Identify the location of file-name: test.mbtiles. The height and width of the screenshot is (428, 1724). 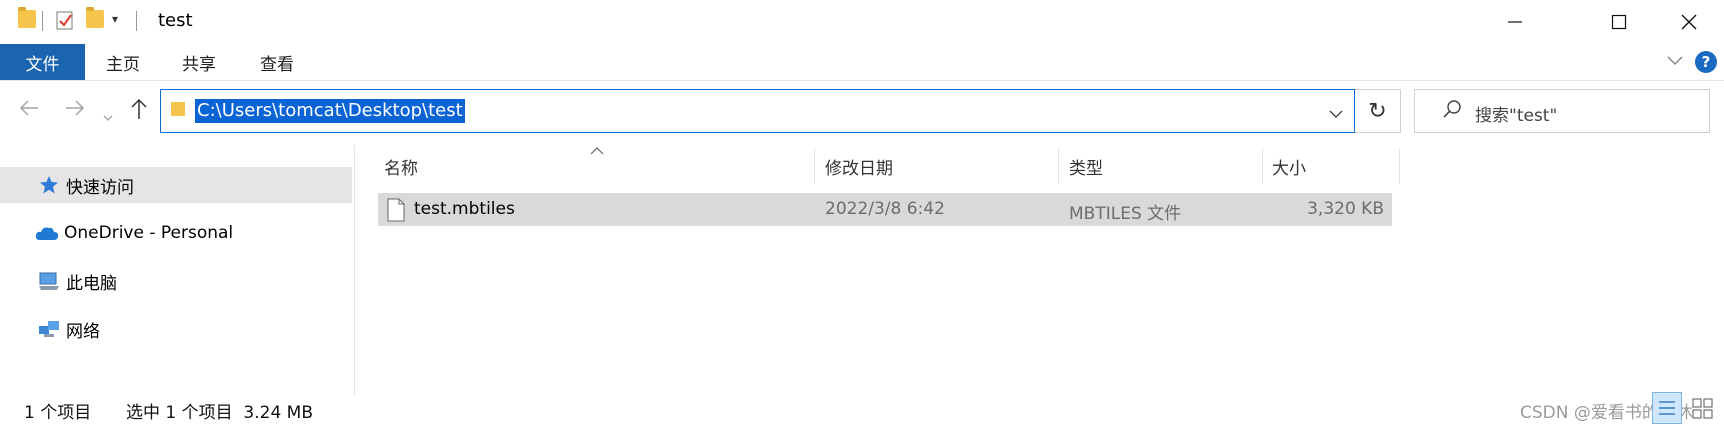
(464, 209).